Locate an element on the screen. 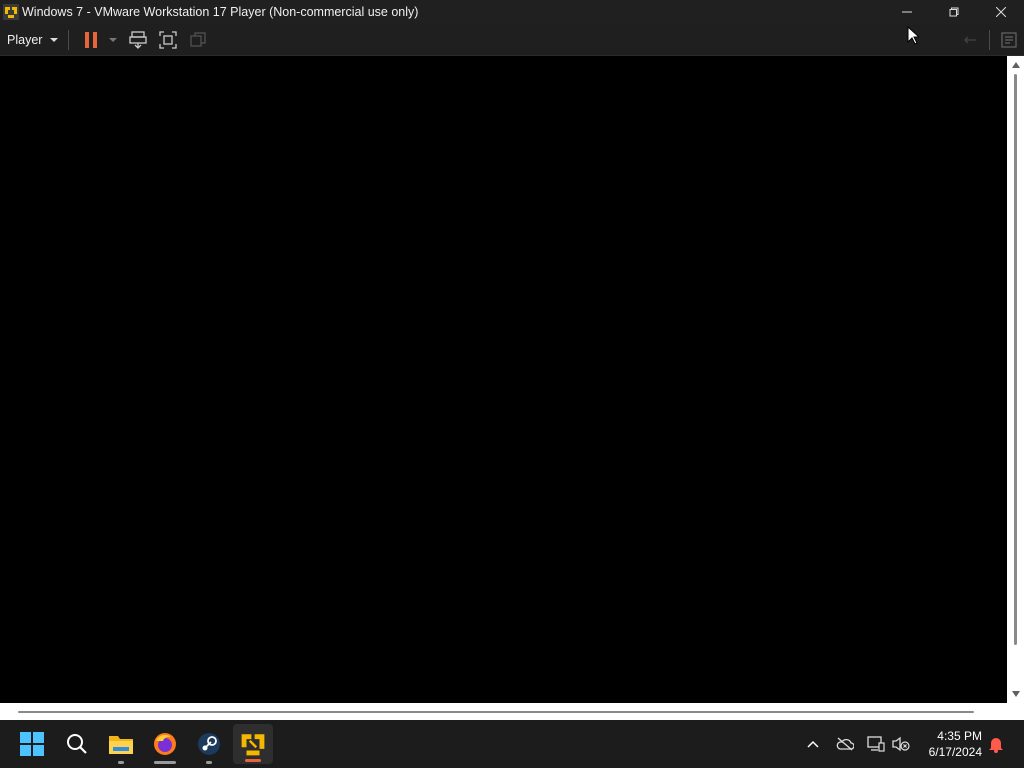 The height and width of the screenshot is (768, 1024). steam-icon is located at coordinates (209, 744).